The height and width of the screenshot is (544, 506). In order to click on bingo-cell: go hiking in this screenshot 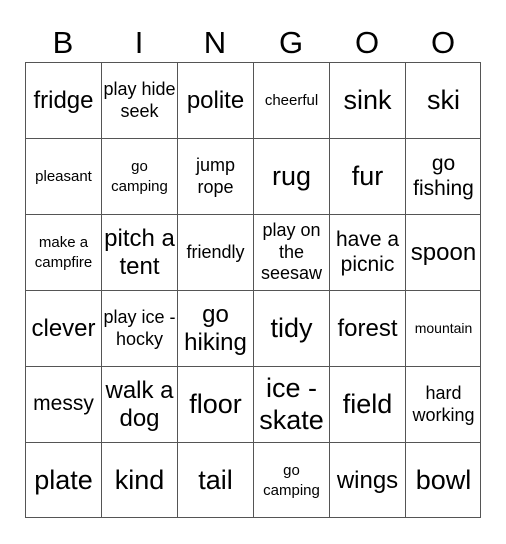, I will do `click(215, 328)`.